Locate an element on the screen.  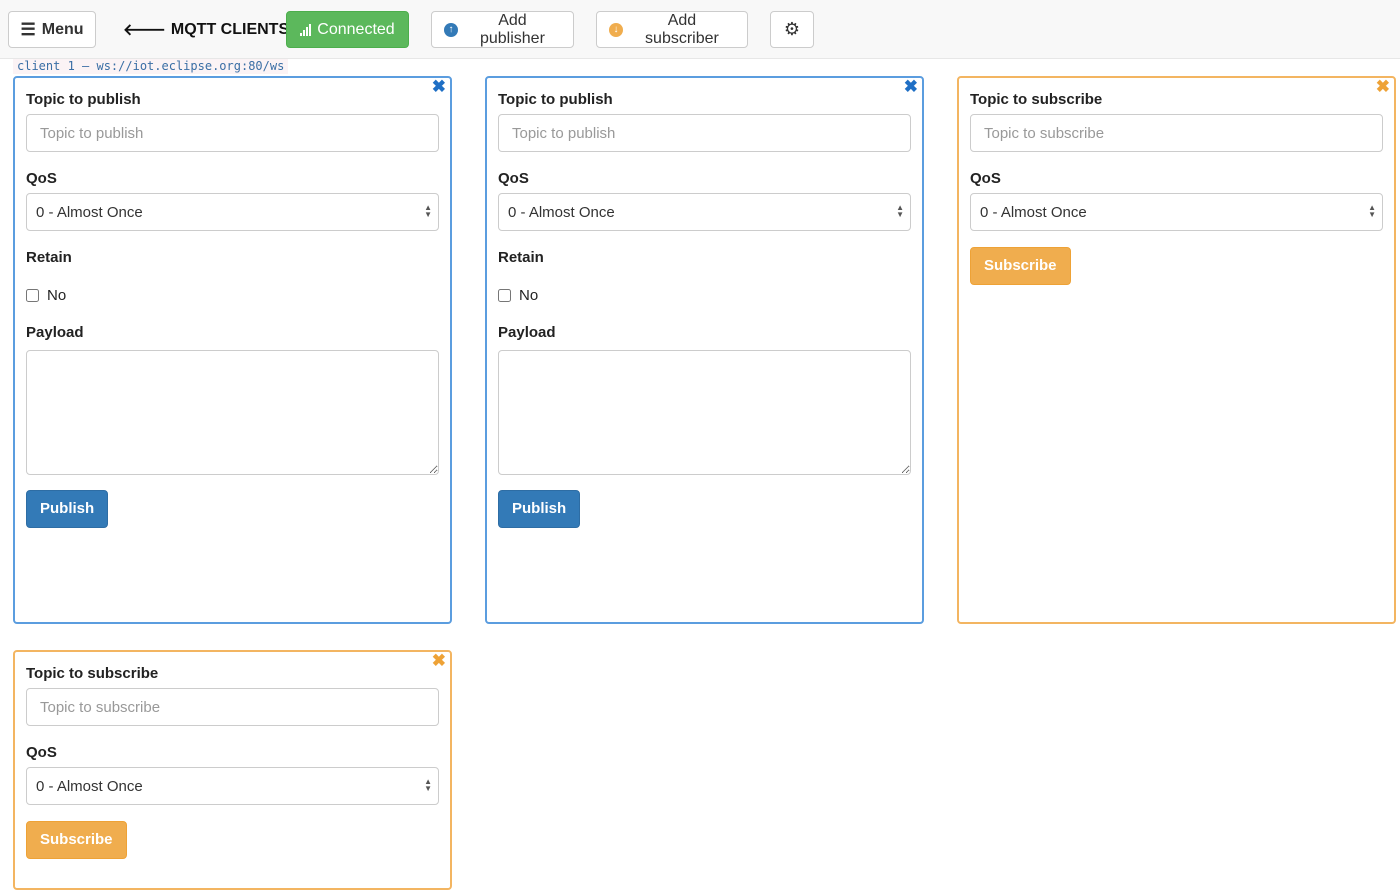
connected-label: Connected is located at coordinates (356, 29).